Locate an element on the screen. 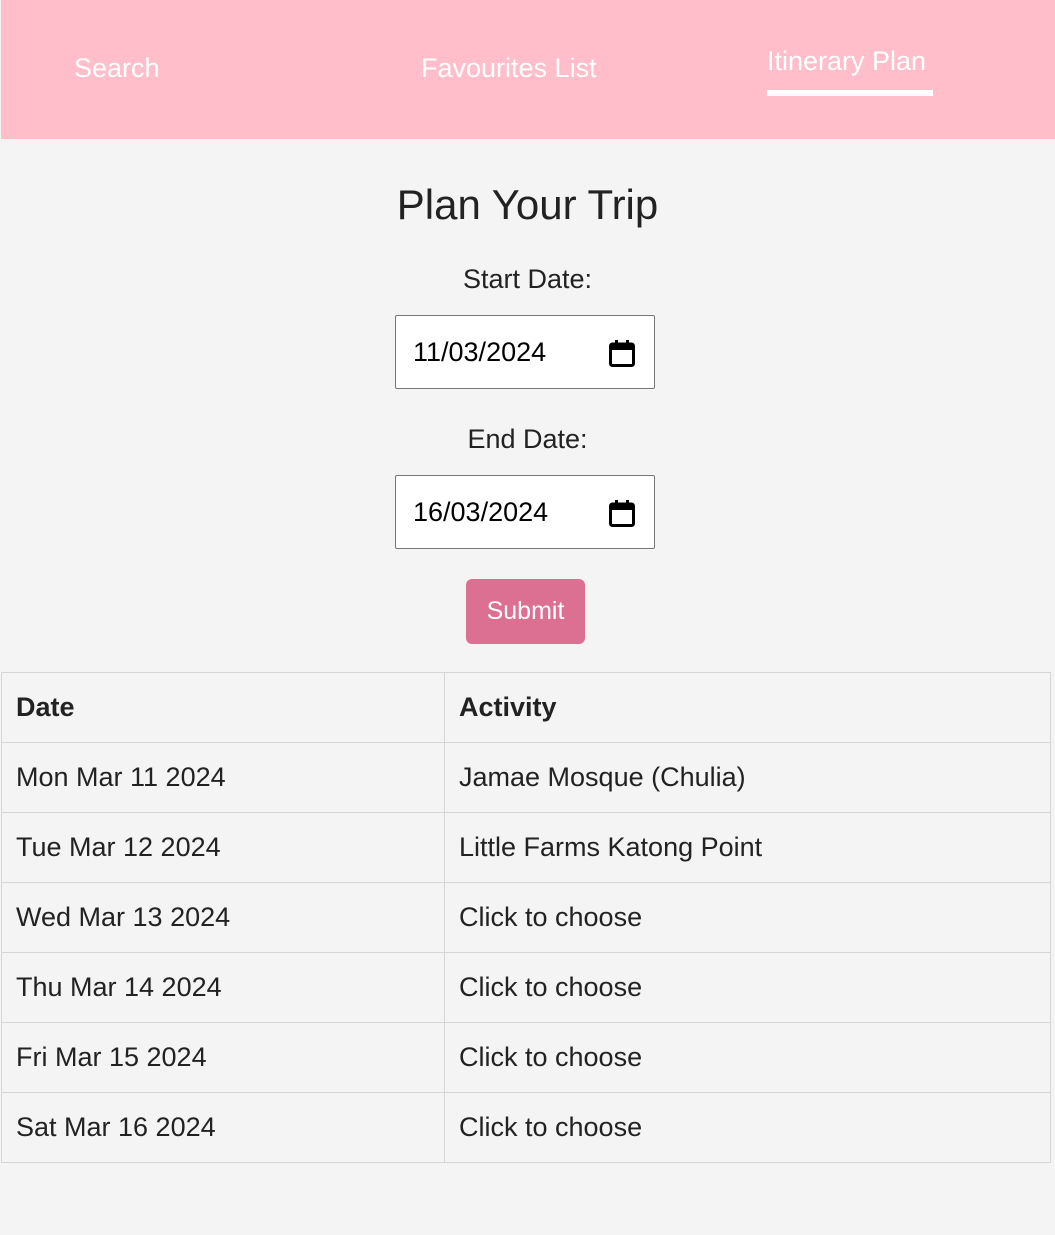 This screenshot has height=1235, width=1055. page-title: Plan Your Trip is located at coordinates (527, 204).